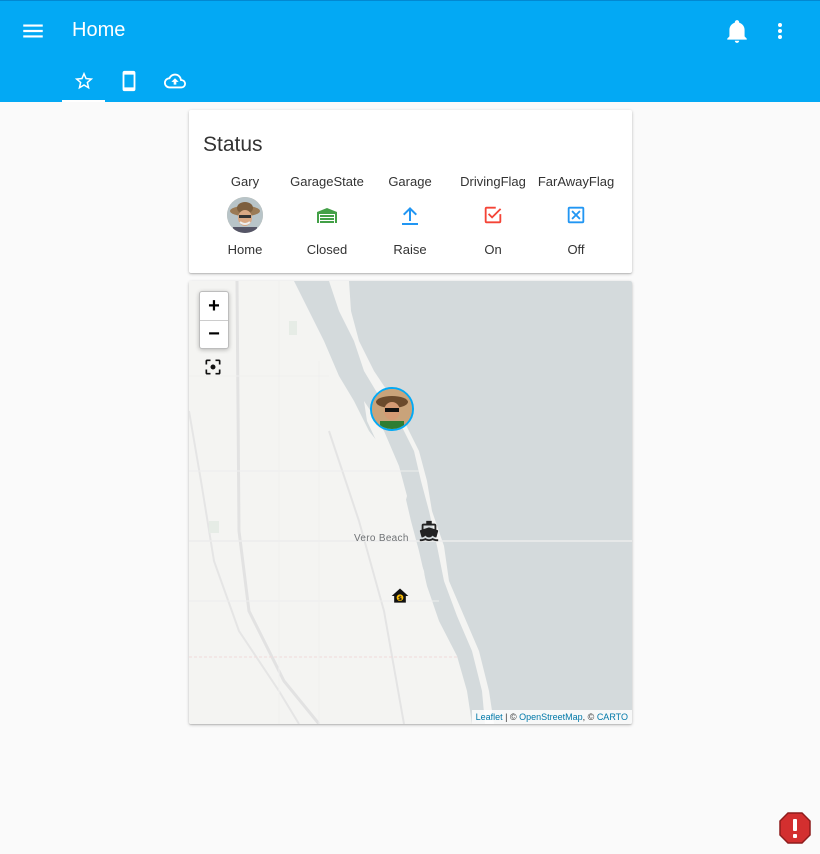 The height and width of the screenshot is (854, 820). I want to click on entity-farawayflag: FarAwayFlag Off, so click(576, 216).